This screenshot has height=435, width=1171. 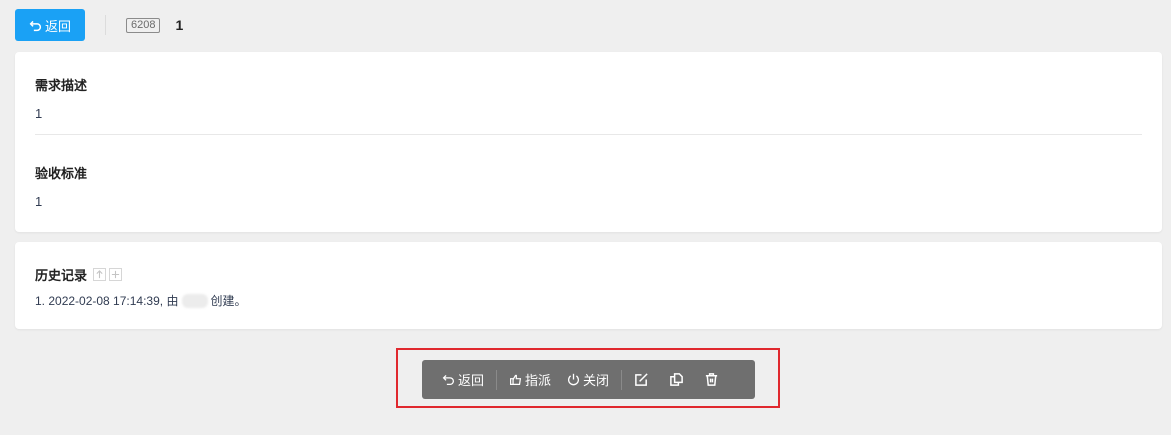 I want to click on close-button: 关闭, so click(x=588, y=379).